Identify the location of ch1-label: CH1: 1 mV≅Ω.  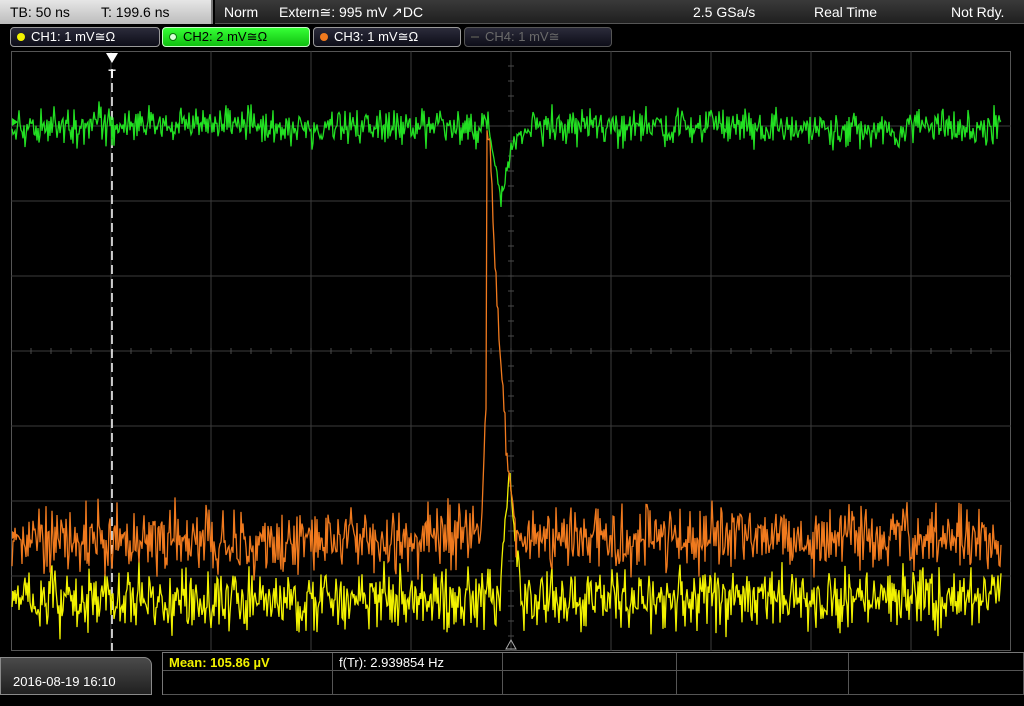
(73, 36).